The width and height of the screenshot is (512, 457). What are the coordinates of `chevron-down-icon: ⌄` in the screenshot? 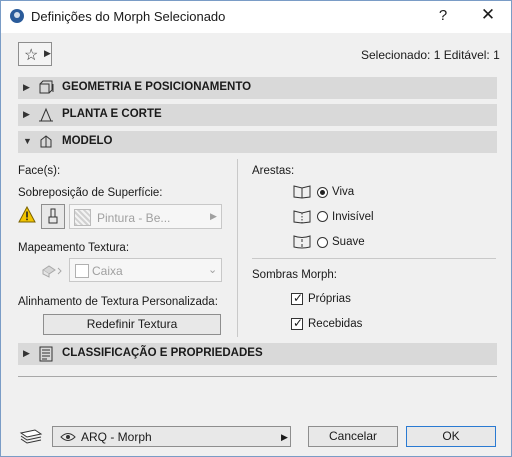 It's located at (213, 270).